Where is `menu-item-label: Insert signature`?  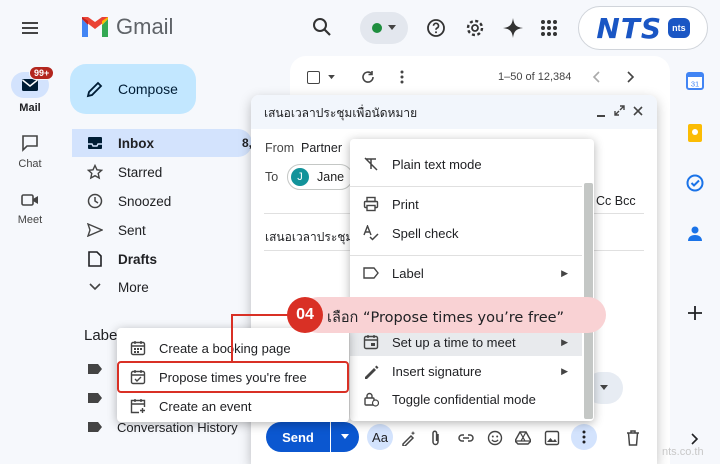
menu-item-label: Insert signature is located at coordinates (437, 371).